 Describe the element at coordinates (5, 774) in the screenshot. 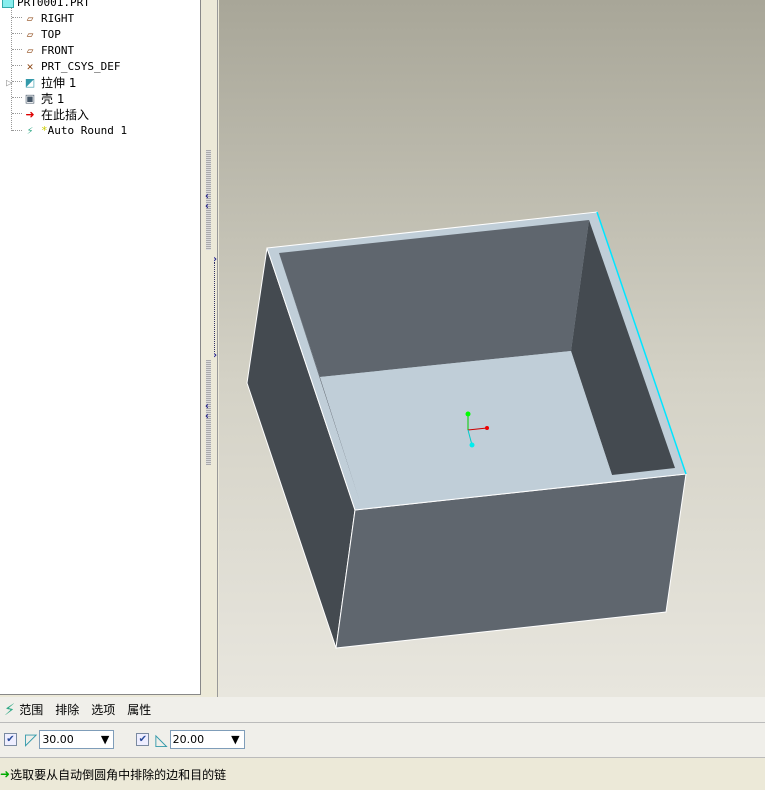

I see `prompt-arrow-icon: ➜` at that location.